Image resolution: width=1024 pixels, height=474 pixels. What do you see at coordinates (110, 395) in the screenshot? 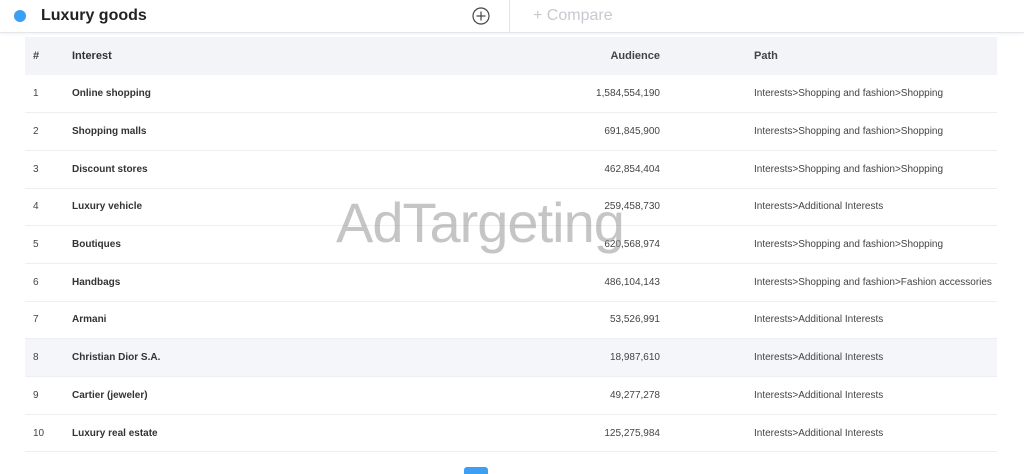
I see `row-interest: Cartier (jeweler)` at bounding box center [110, 395].